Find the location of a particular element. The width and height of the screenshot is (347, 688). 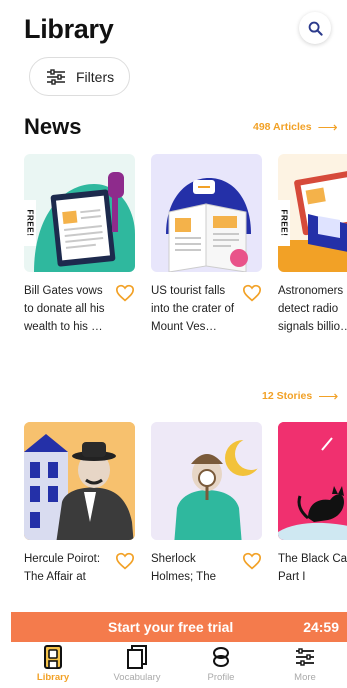

search-icon is located at coordinates (315, 28).